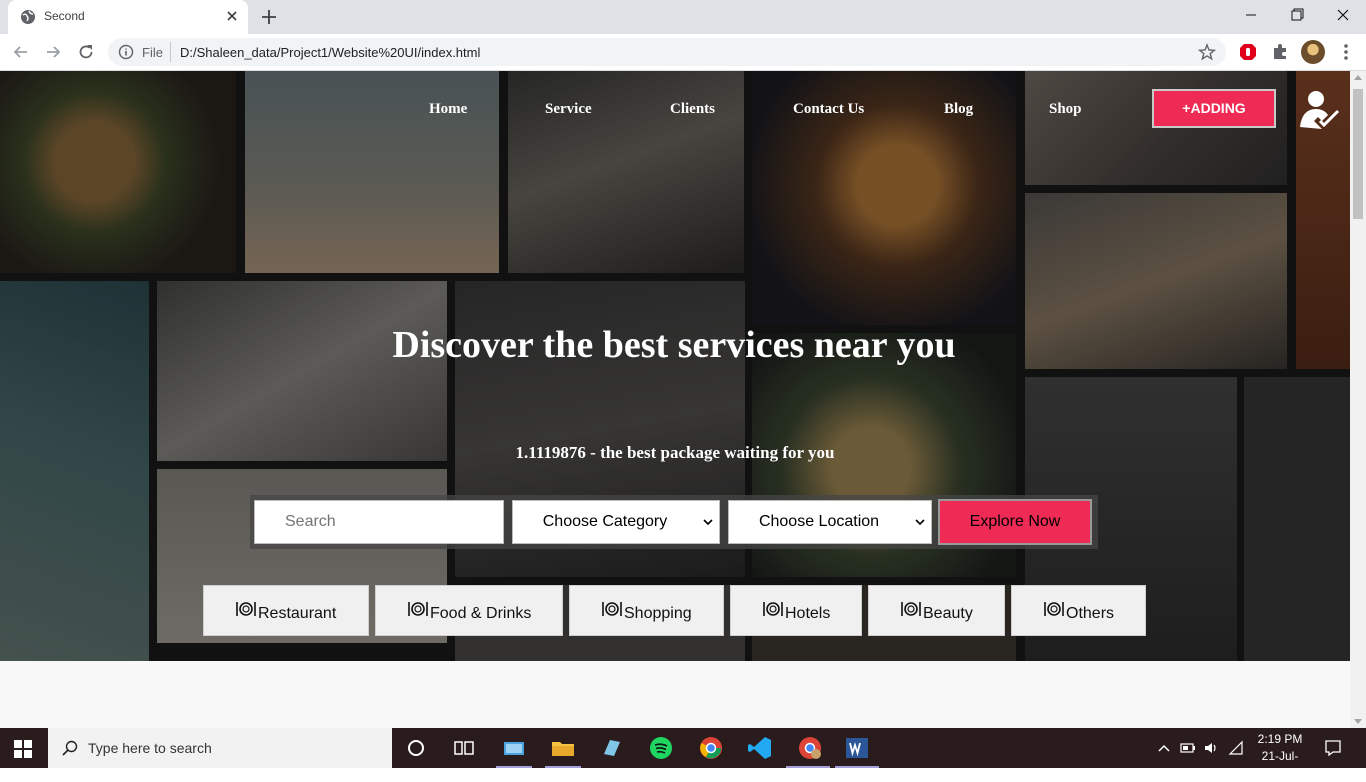 The width and height of the screenshot is (1366, 782). I want to click on task-view-icon, so click(464, 748).